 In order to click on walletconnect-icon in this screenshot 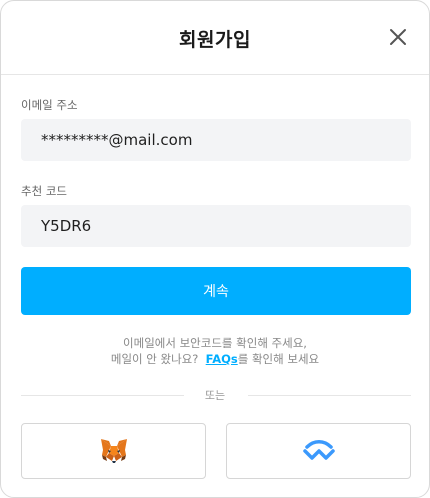, I will do `click(318, 450)`.